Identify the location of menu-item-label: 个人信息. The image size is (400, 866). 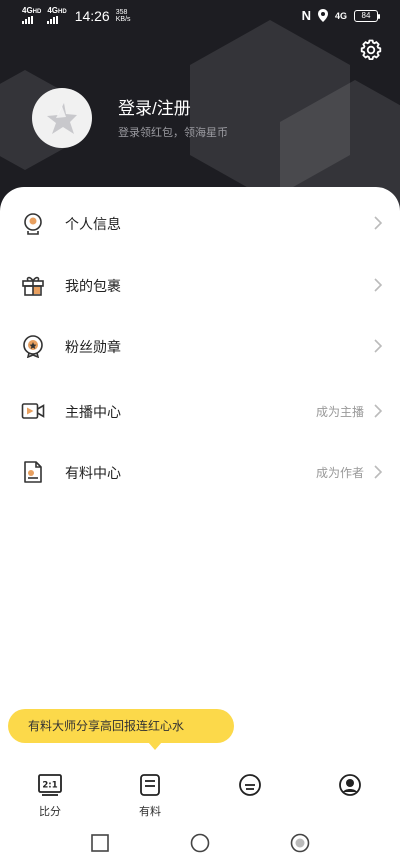
(93, 224).